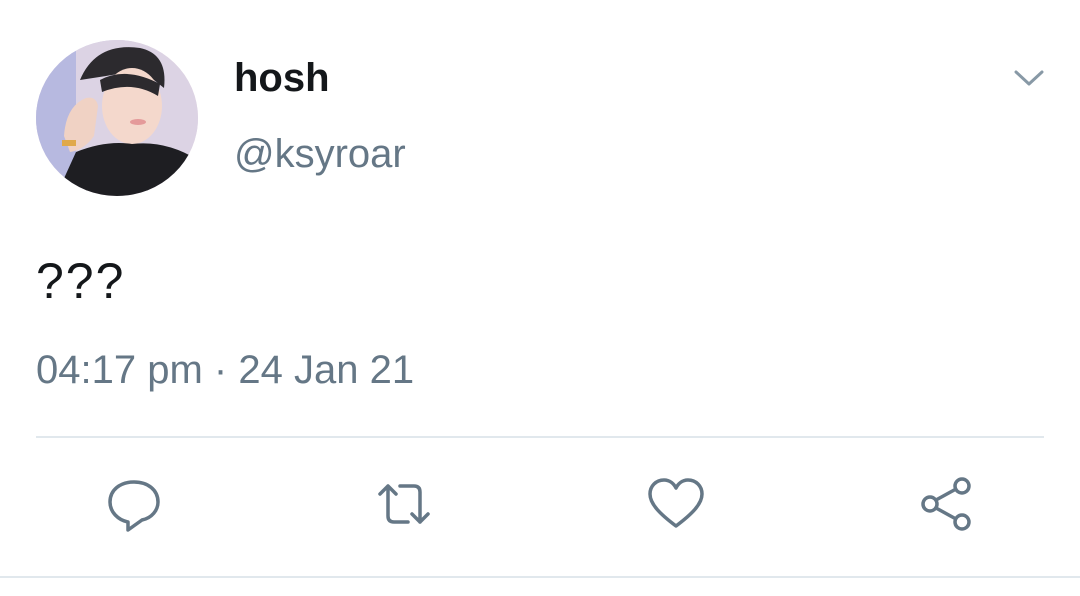 The height and width of the screenshot is (596, 1080). I want to click on reply-button, so click(134, 504).